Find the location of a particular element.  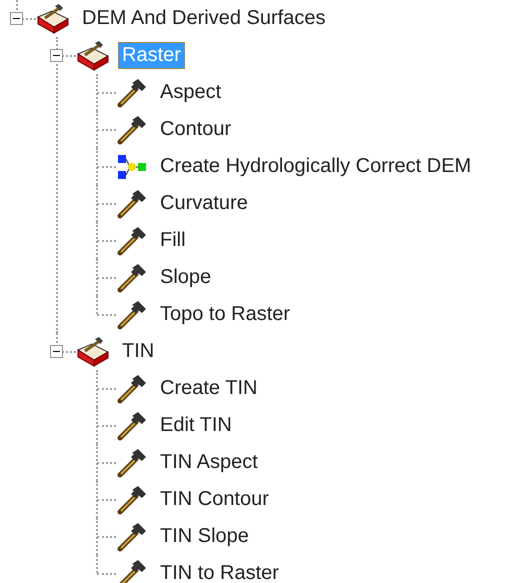

tree-item: Topo to Raster is located at coordinates (225, 314).